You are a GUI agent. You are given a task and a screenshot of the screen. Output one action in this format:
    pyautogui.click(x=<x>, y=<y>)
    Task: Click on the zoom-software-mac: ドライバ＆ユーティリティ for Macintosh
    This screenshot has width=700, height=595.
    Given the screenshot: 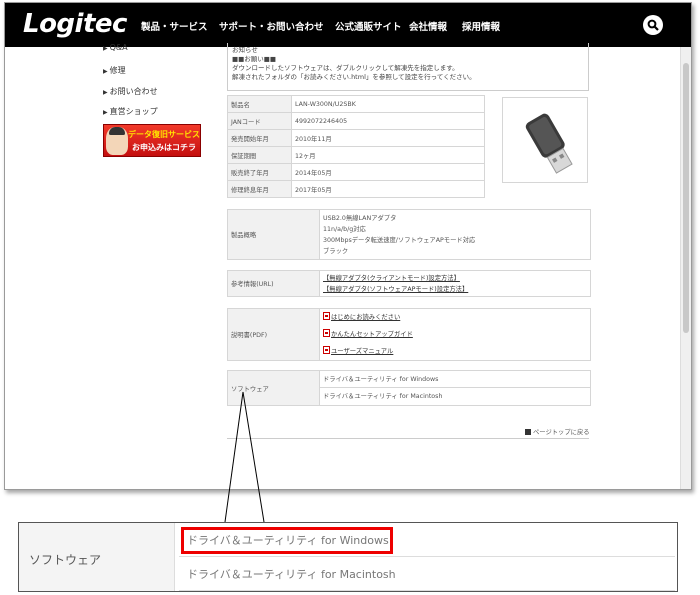 What is the action you would take?
    pyautogui.click(x=427, y=575)
    